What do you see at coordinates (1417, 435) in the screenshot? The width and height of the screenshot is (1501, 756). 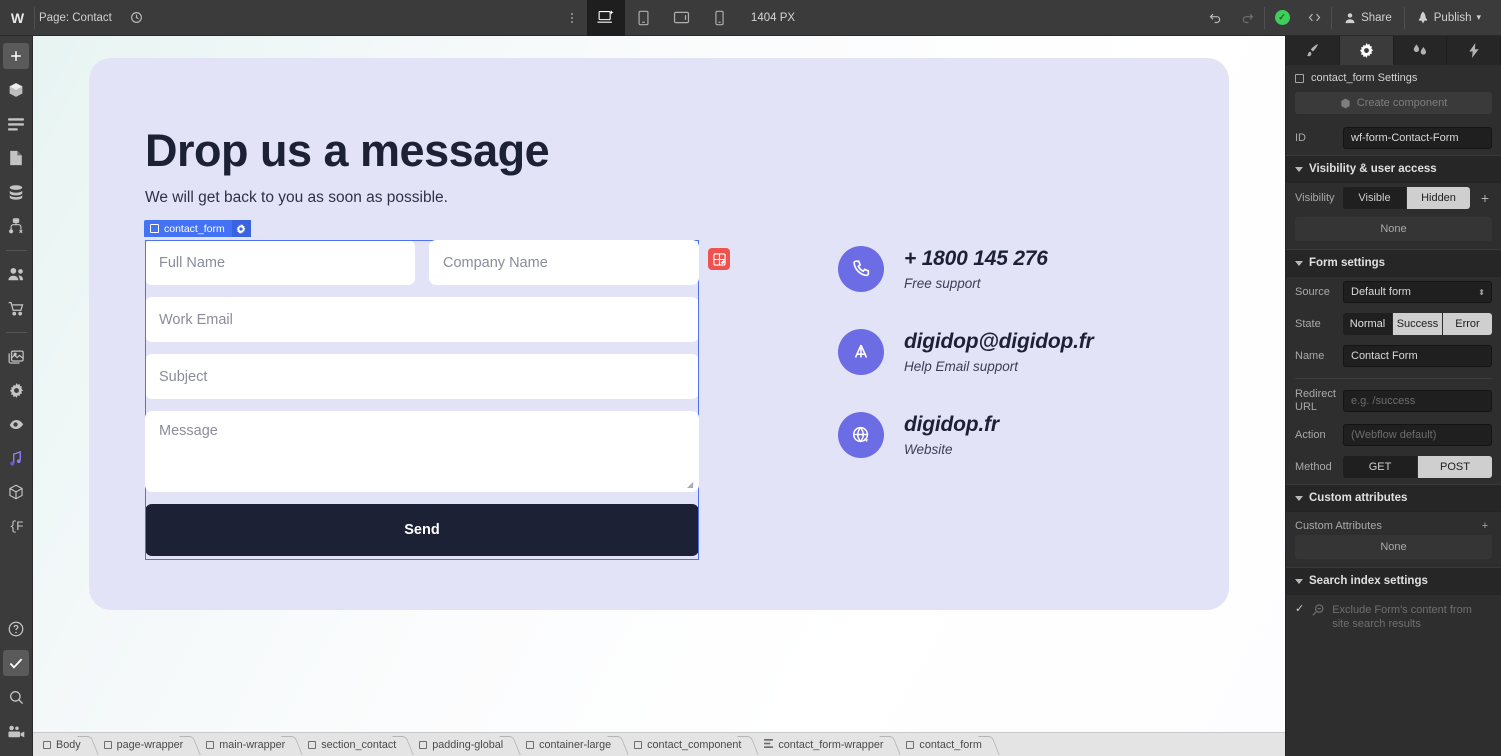 I see `action-input: (Webflow default)` at bounding box center [1417, 435].